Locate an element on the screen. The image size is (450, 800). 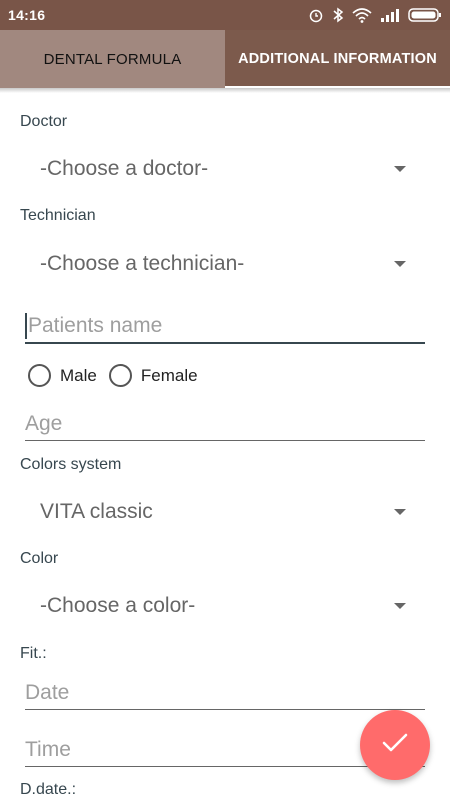
patient-name-placeholder: Patients name is located at coordinates (95, 325).